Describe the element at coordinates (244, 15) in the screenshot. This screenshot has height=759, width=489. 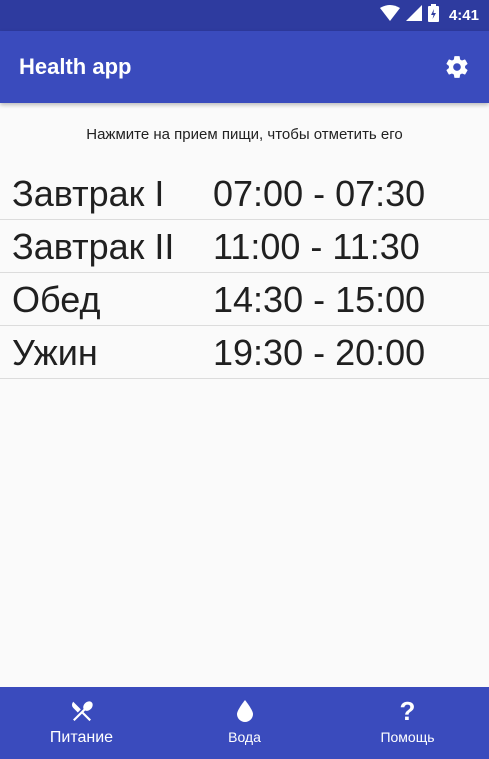
I see `status-bar: 4:41` at that location.